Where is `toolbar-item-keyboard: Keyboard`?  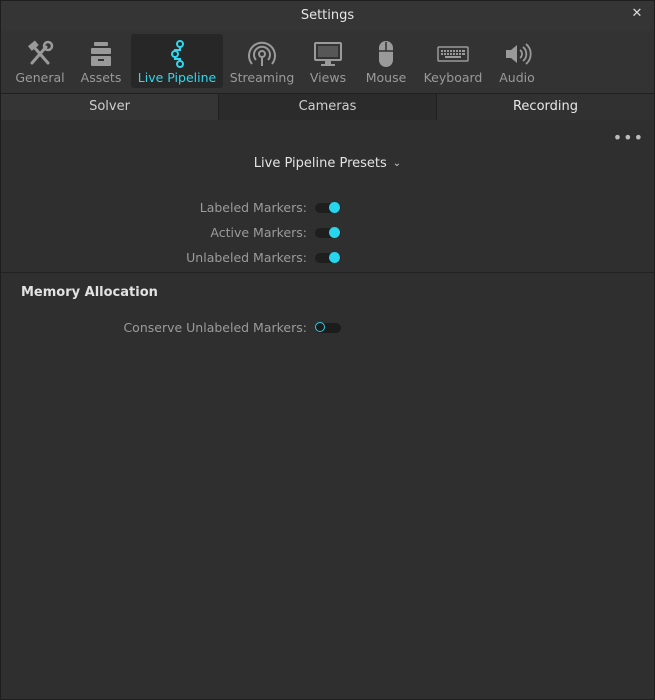 toolbar-item-keyboard: Keyboard is located at coordinates (453, 61).